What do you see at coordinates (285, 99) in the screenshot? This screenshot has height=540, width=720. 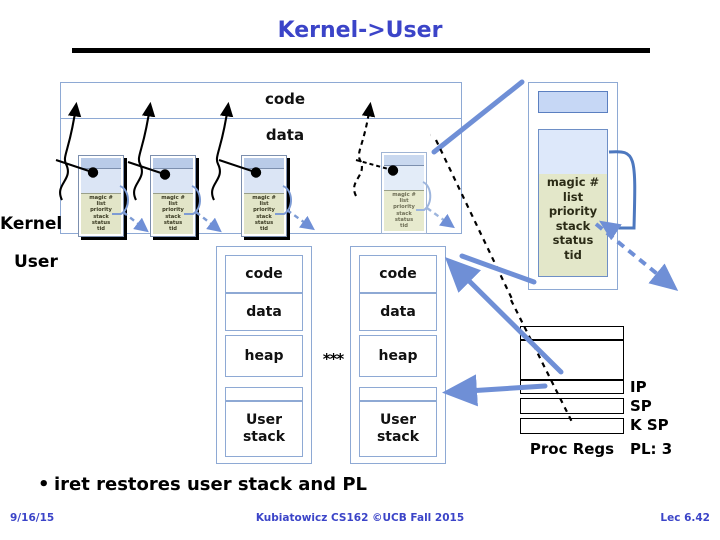 I see `kernel-code-label: code` at bounding box center [285, 99].